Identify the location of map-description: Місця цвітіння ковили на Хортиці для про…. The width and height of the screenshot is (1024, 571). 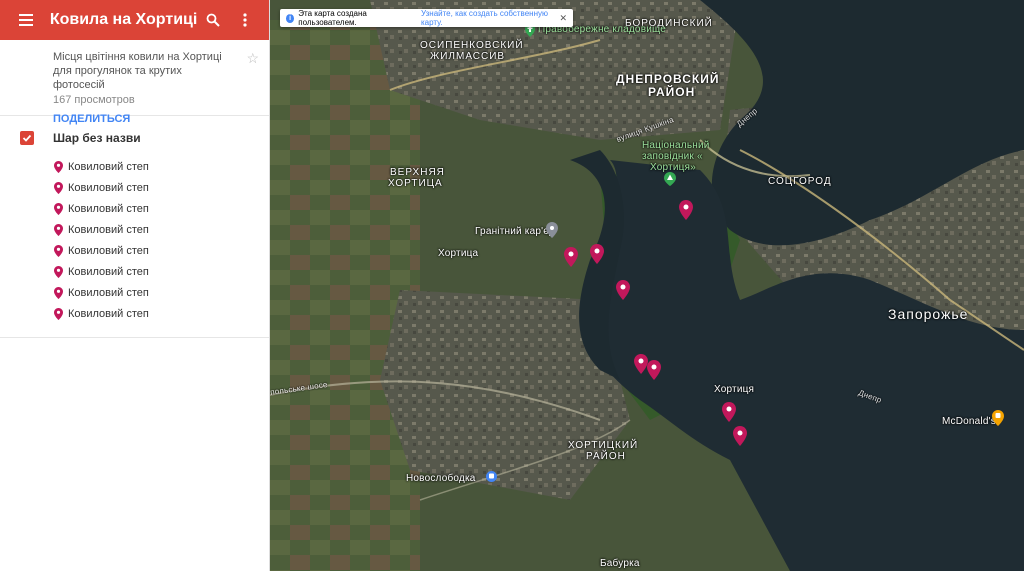
(137, 71).